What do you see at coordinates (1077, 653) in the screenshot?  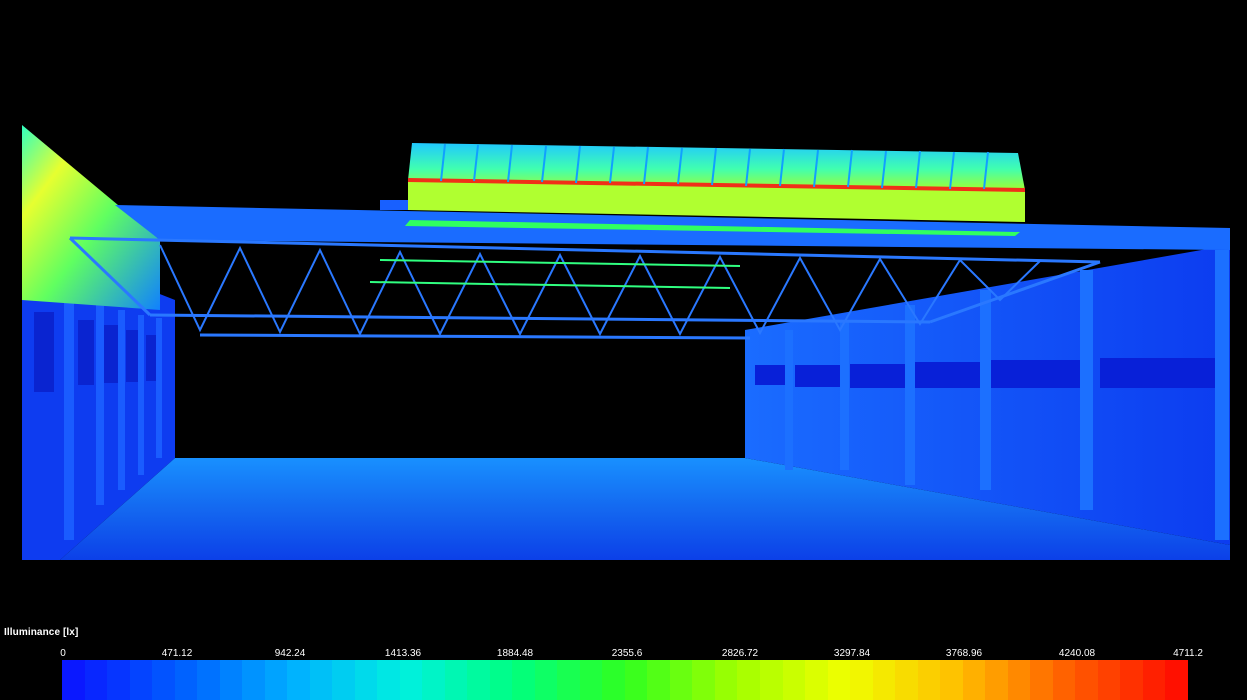 I see `legend-tick-label: 4240.08` at bounding box center [1077, 653].